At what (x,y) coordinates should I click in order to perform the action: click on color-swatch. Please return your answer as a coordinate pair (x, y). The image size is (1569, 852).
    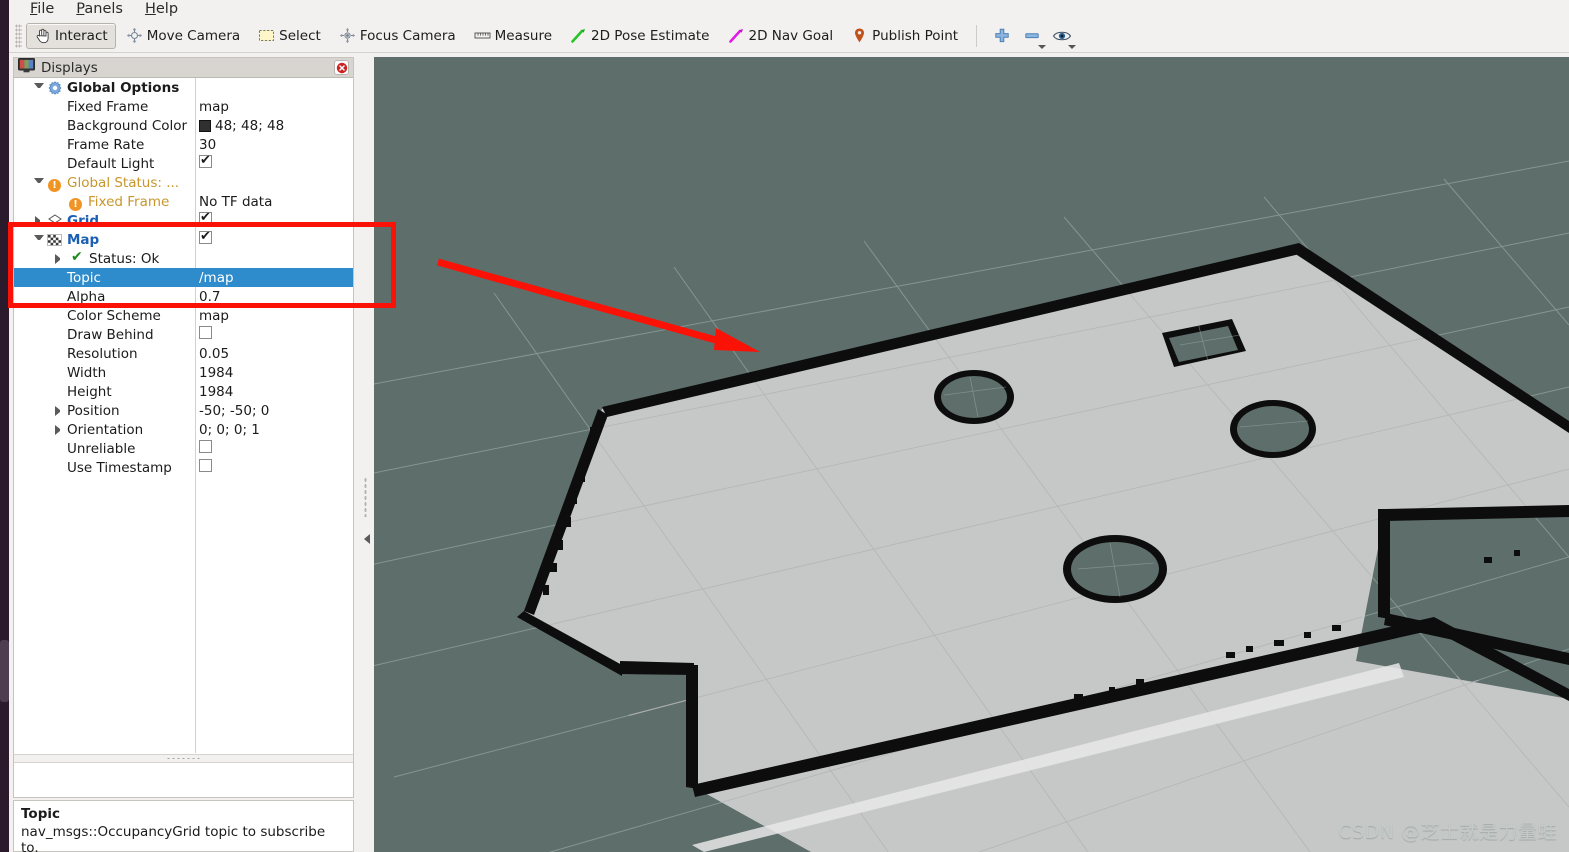
    Looking at the image, I should click on (205, 125).